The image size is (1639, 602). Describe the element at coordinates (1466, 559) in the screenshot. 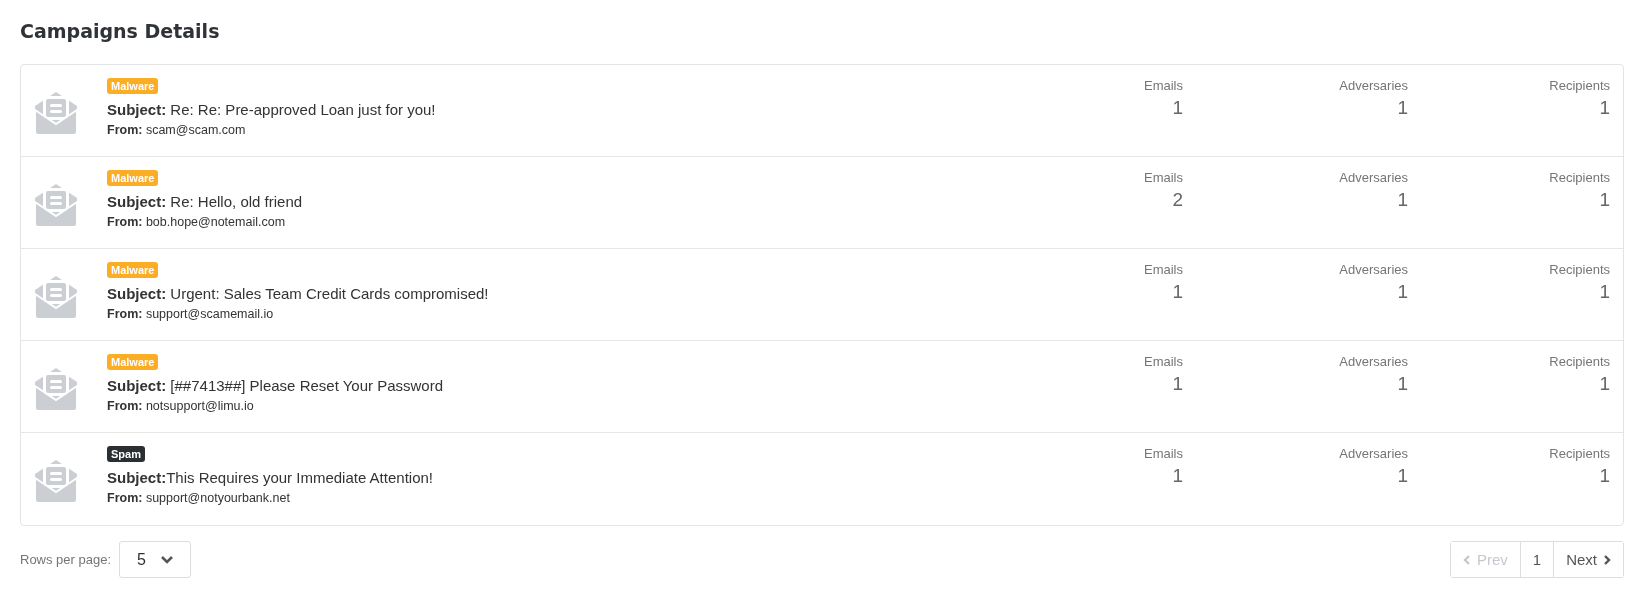

I see `chevron-left-icon` at that location.